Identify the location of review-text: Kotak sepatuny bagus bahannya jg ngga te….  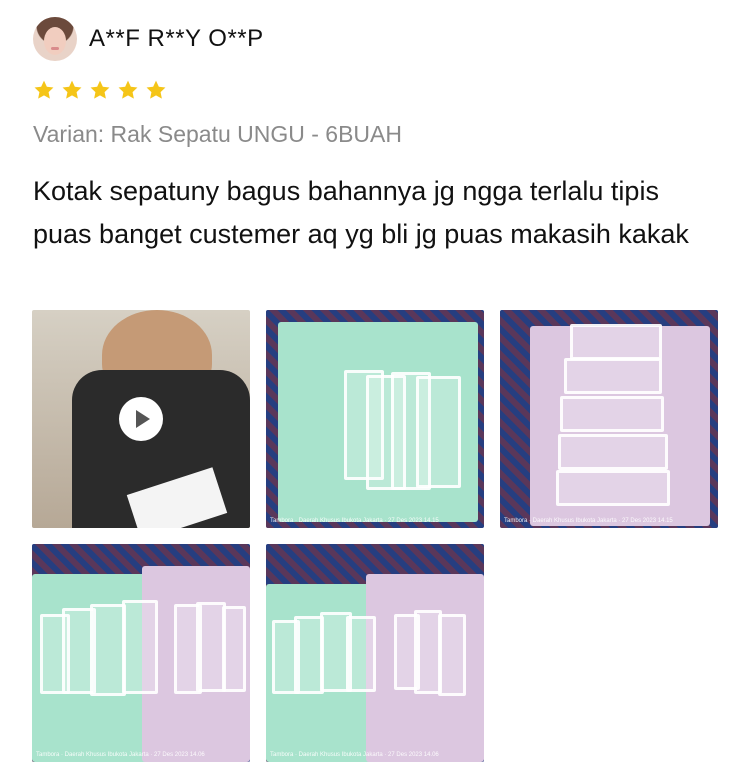
(361, 212).